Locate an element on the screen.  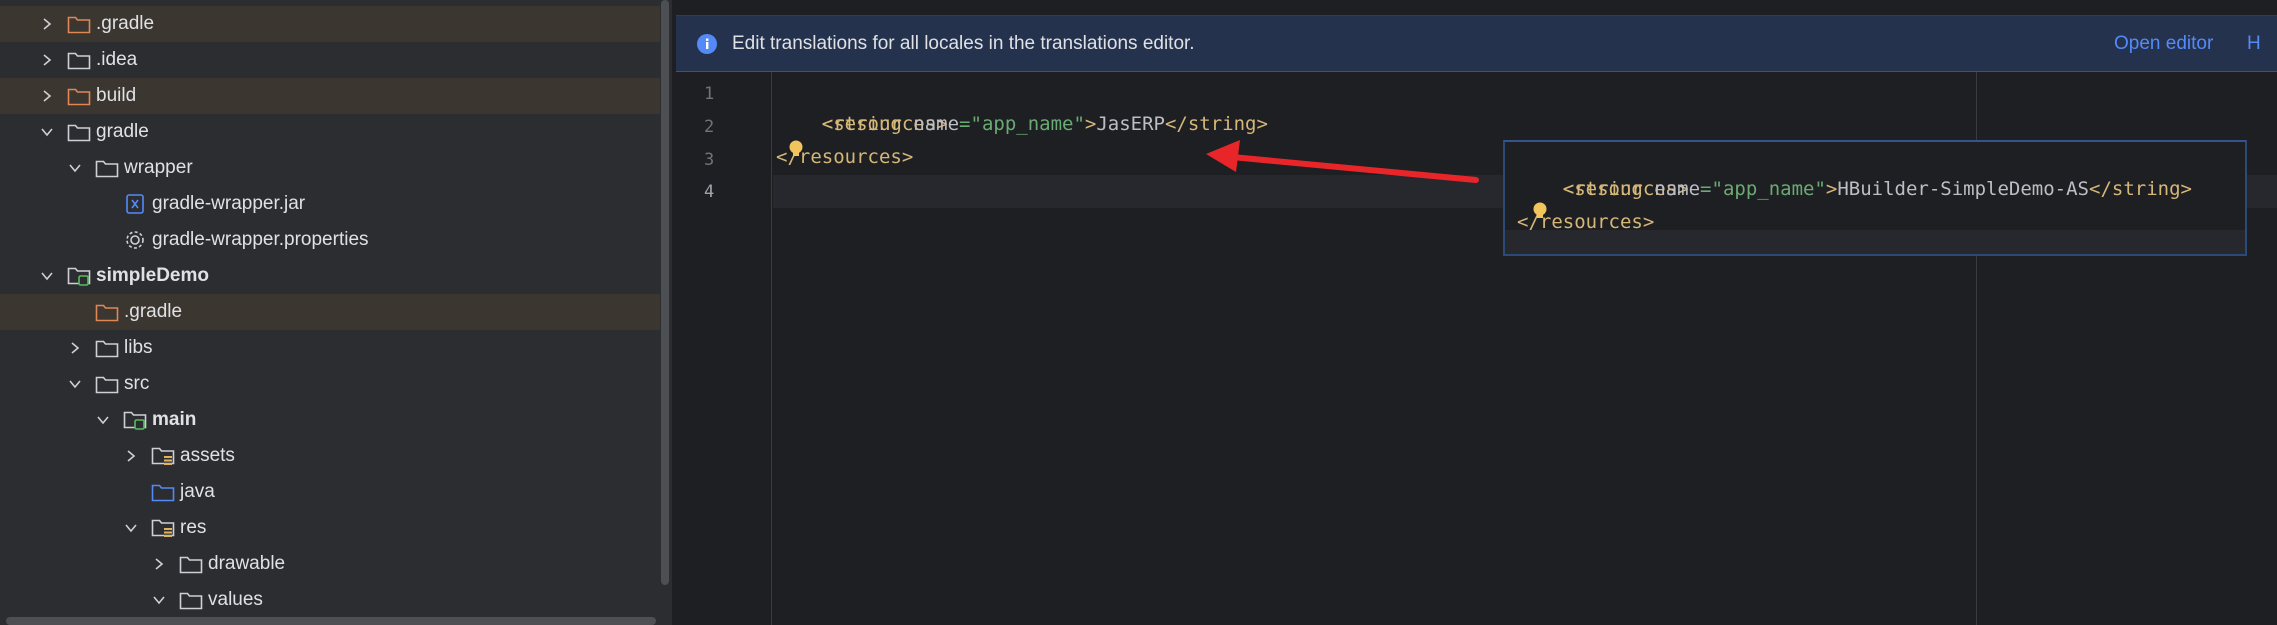
tree-item: java is located at coordinates (330, 492).